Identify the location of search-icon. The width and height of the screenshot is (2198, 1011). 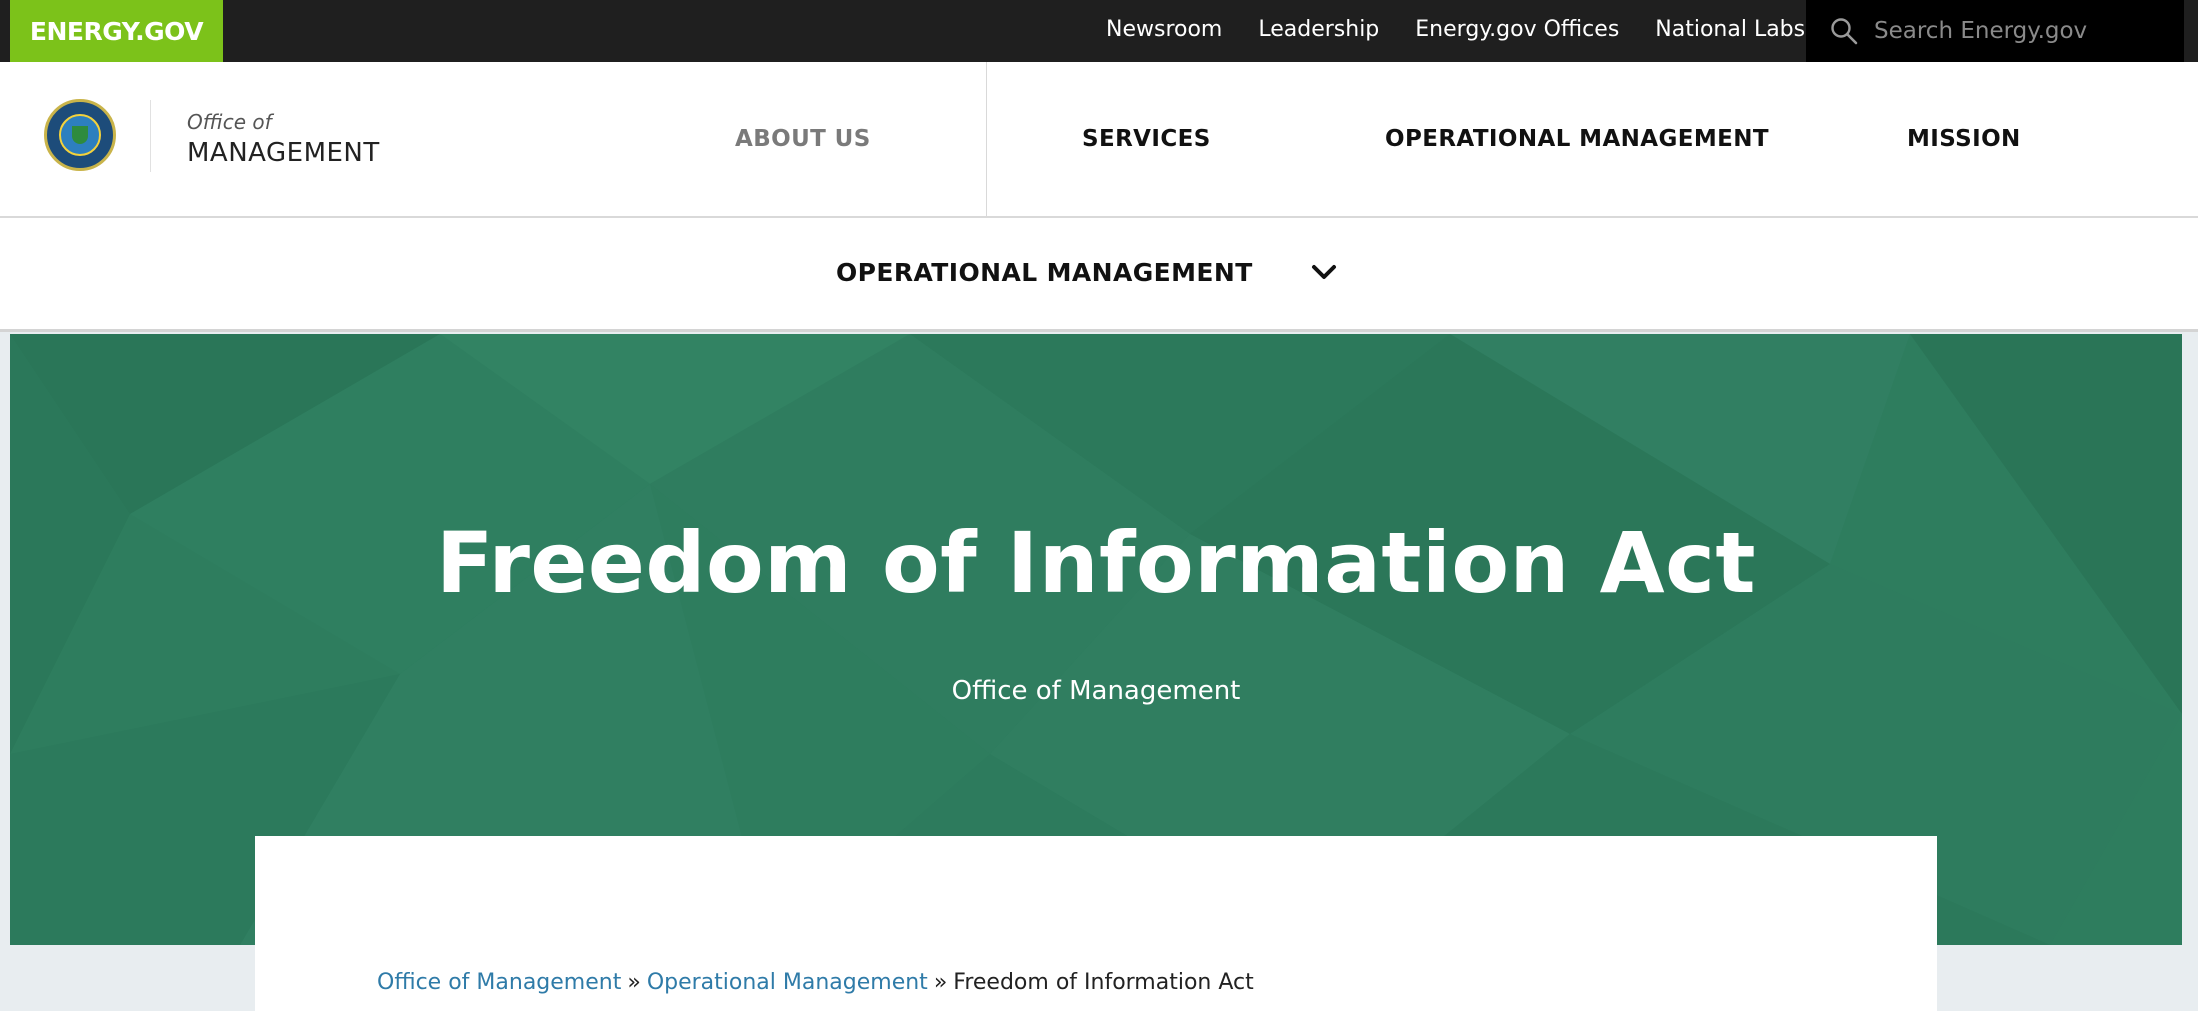
(1844, 31).